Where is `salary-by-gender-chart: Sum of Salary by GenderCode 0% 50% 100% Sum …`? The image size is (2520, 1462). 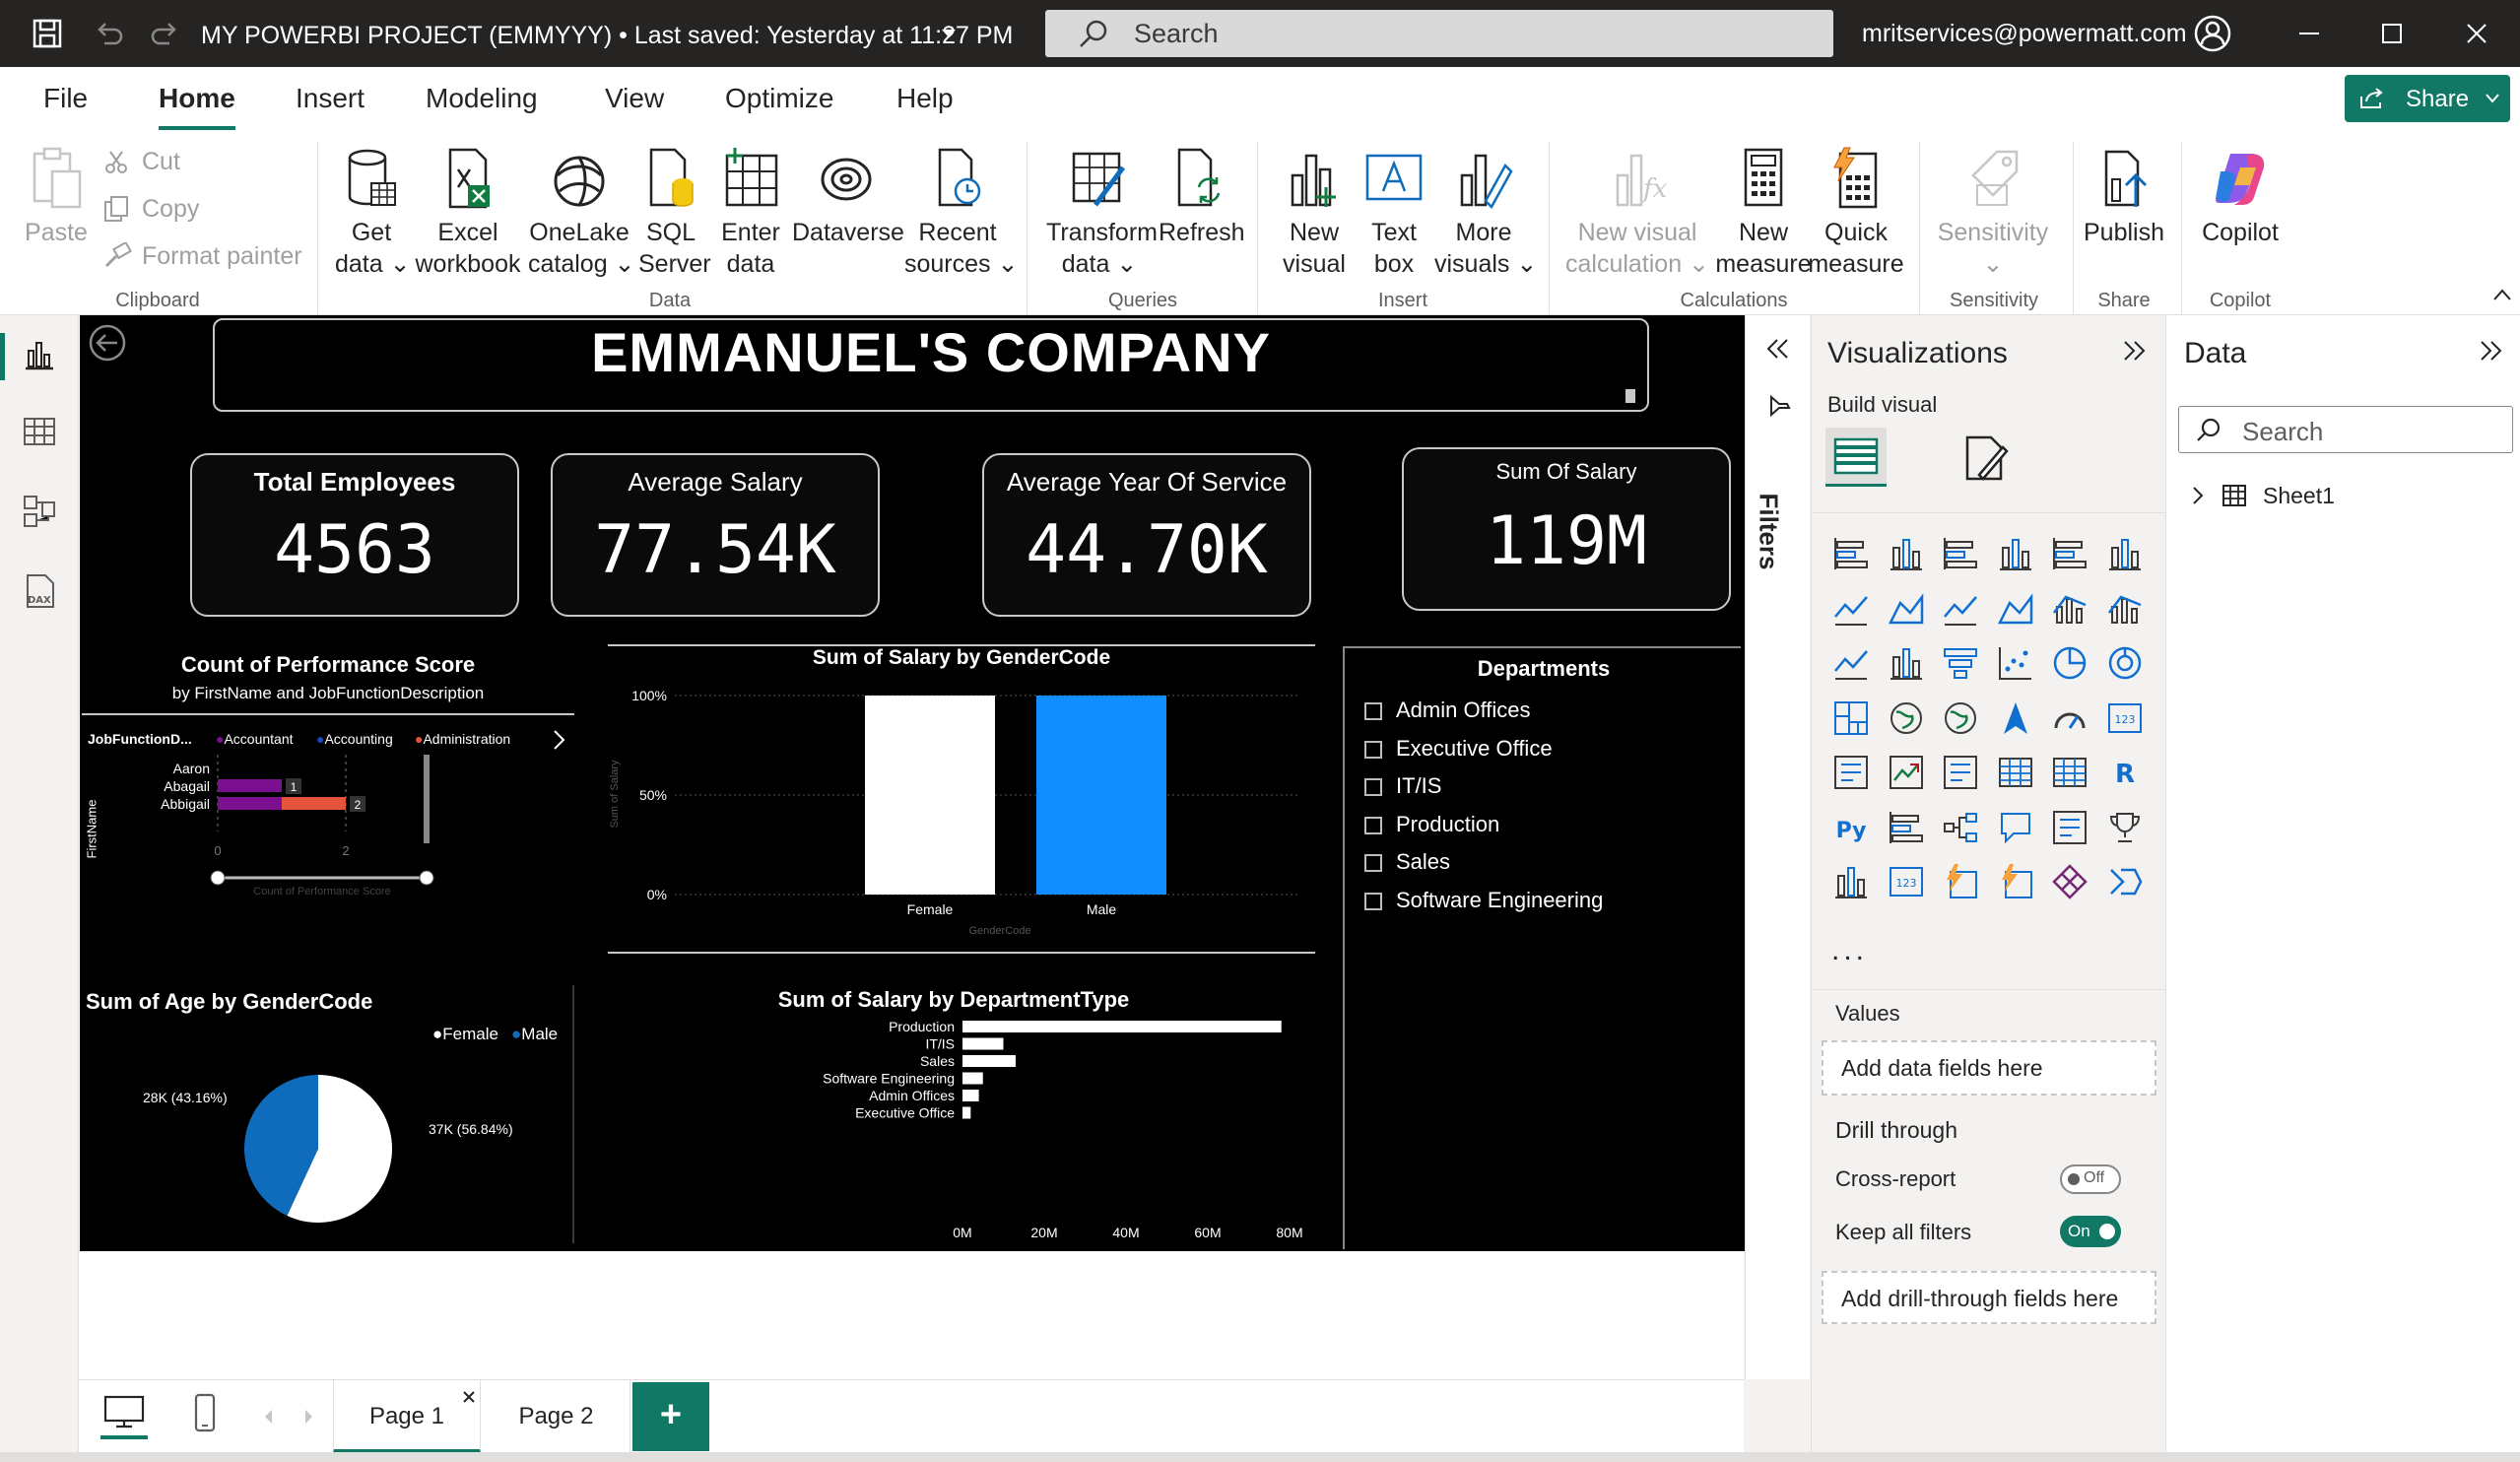
salary-by-gender-chart: Sum of Salary by GenderCode 0% 50% 100% Sum … is located at coordinates (961, 799).